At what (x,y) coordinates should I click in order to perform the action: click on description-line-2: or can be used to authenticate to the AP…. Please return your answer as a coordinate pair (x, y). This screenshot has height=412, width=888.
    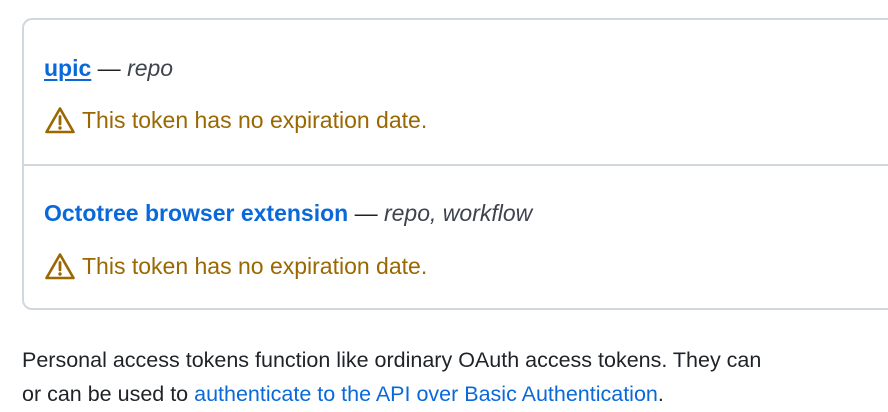
    Looking at the image, I should click on (391, 394).